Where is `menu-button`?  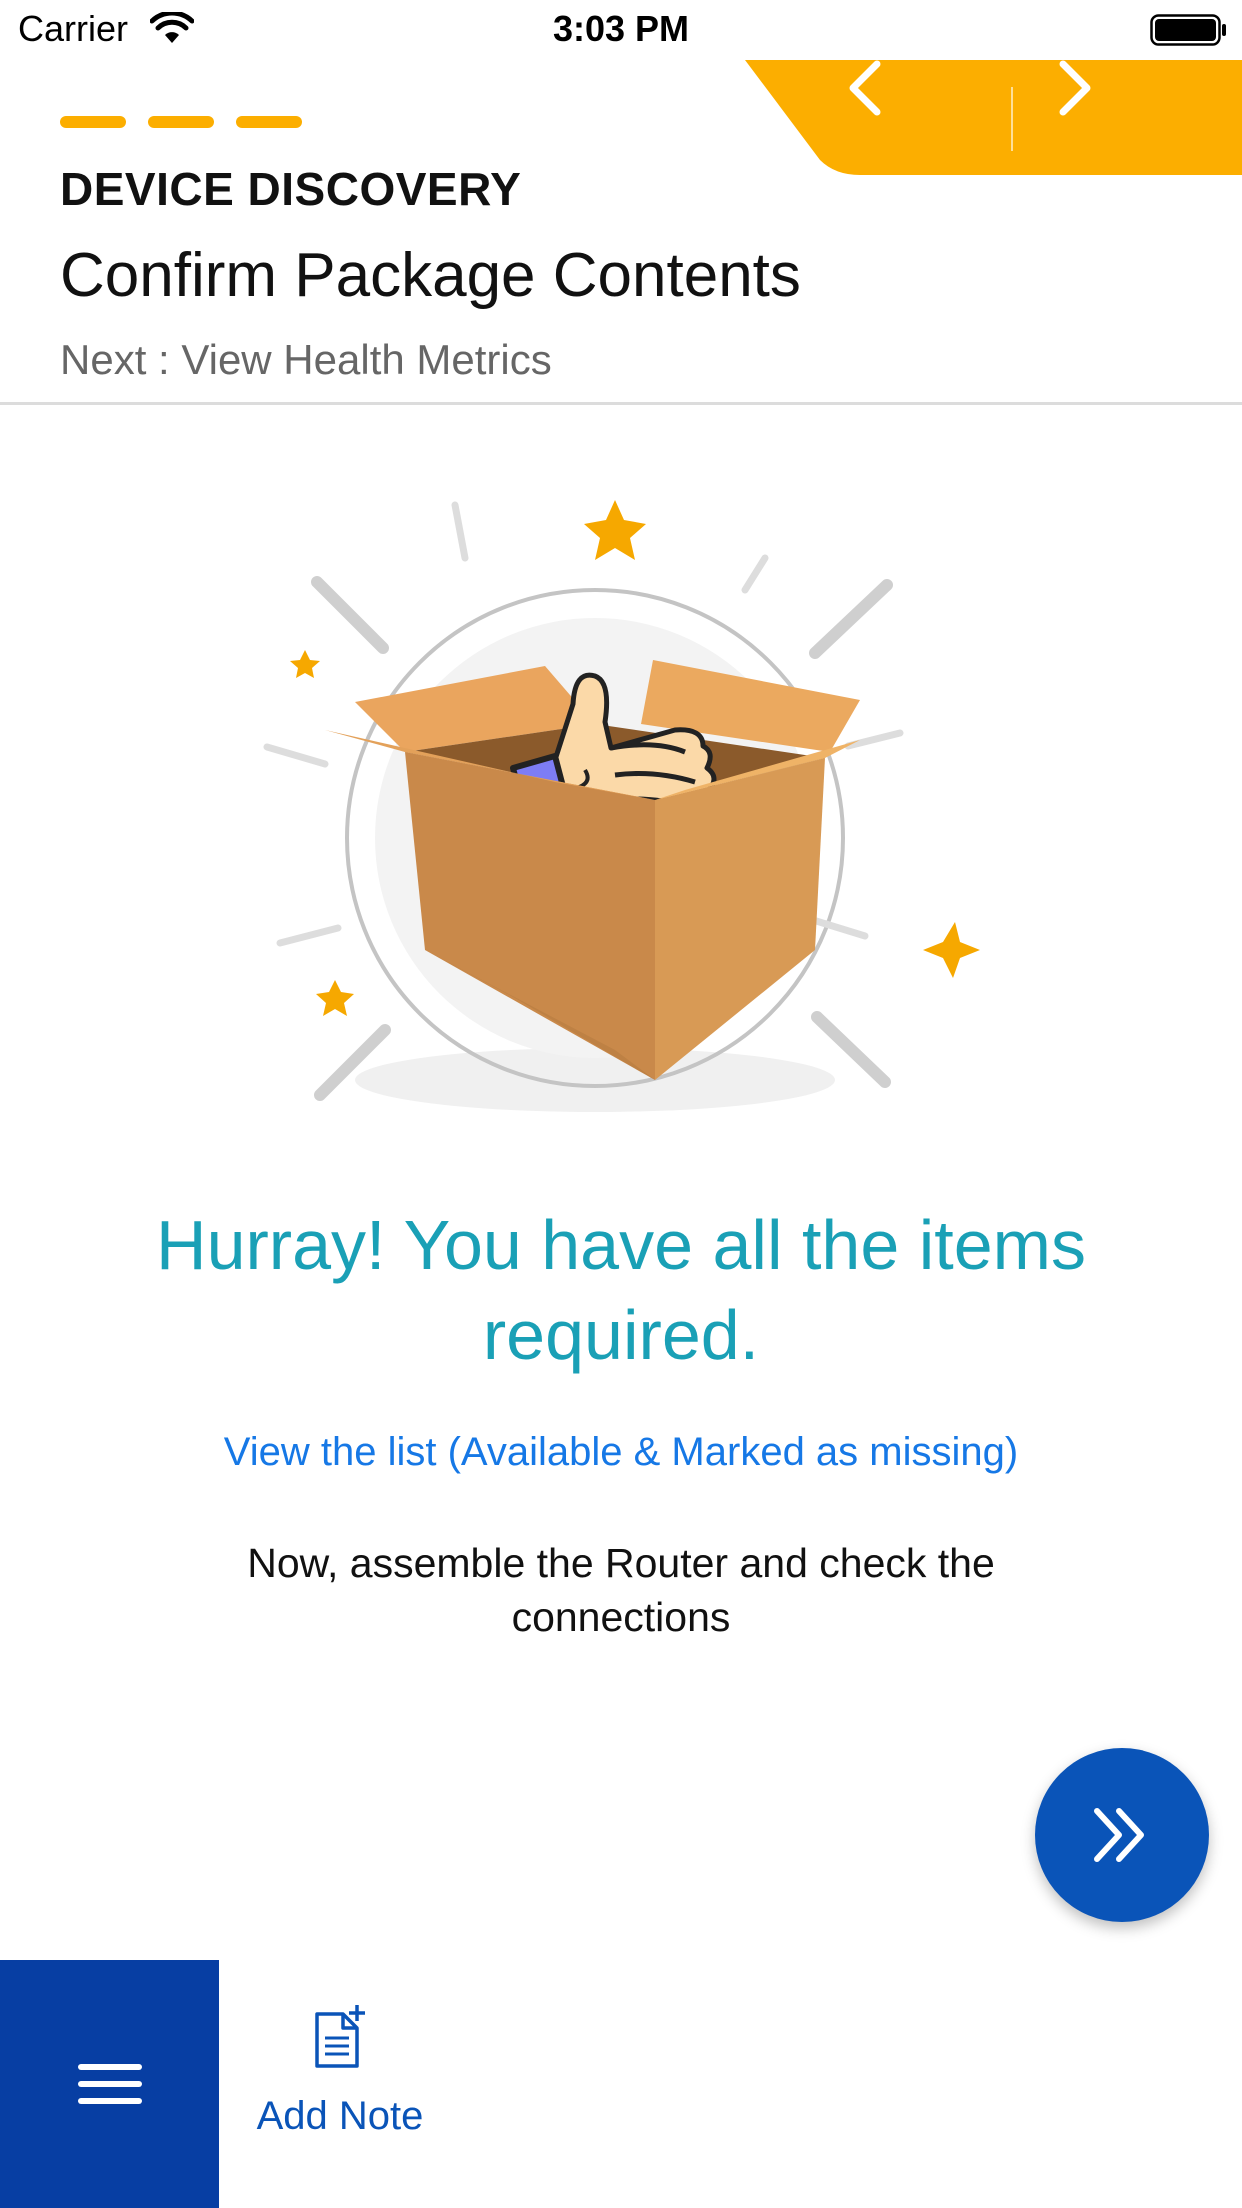
menu-button is located at coordinates (109, 2084).